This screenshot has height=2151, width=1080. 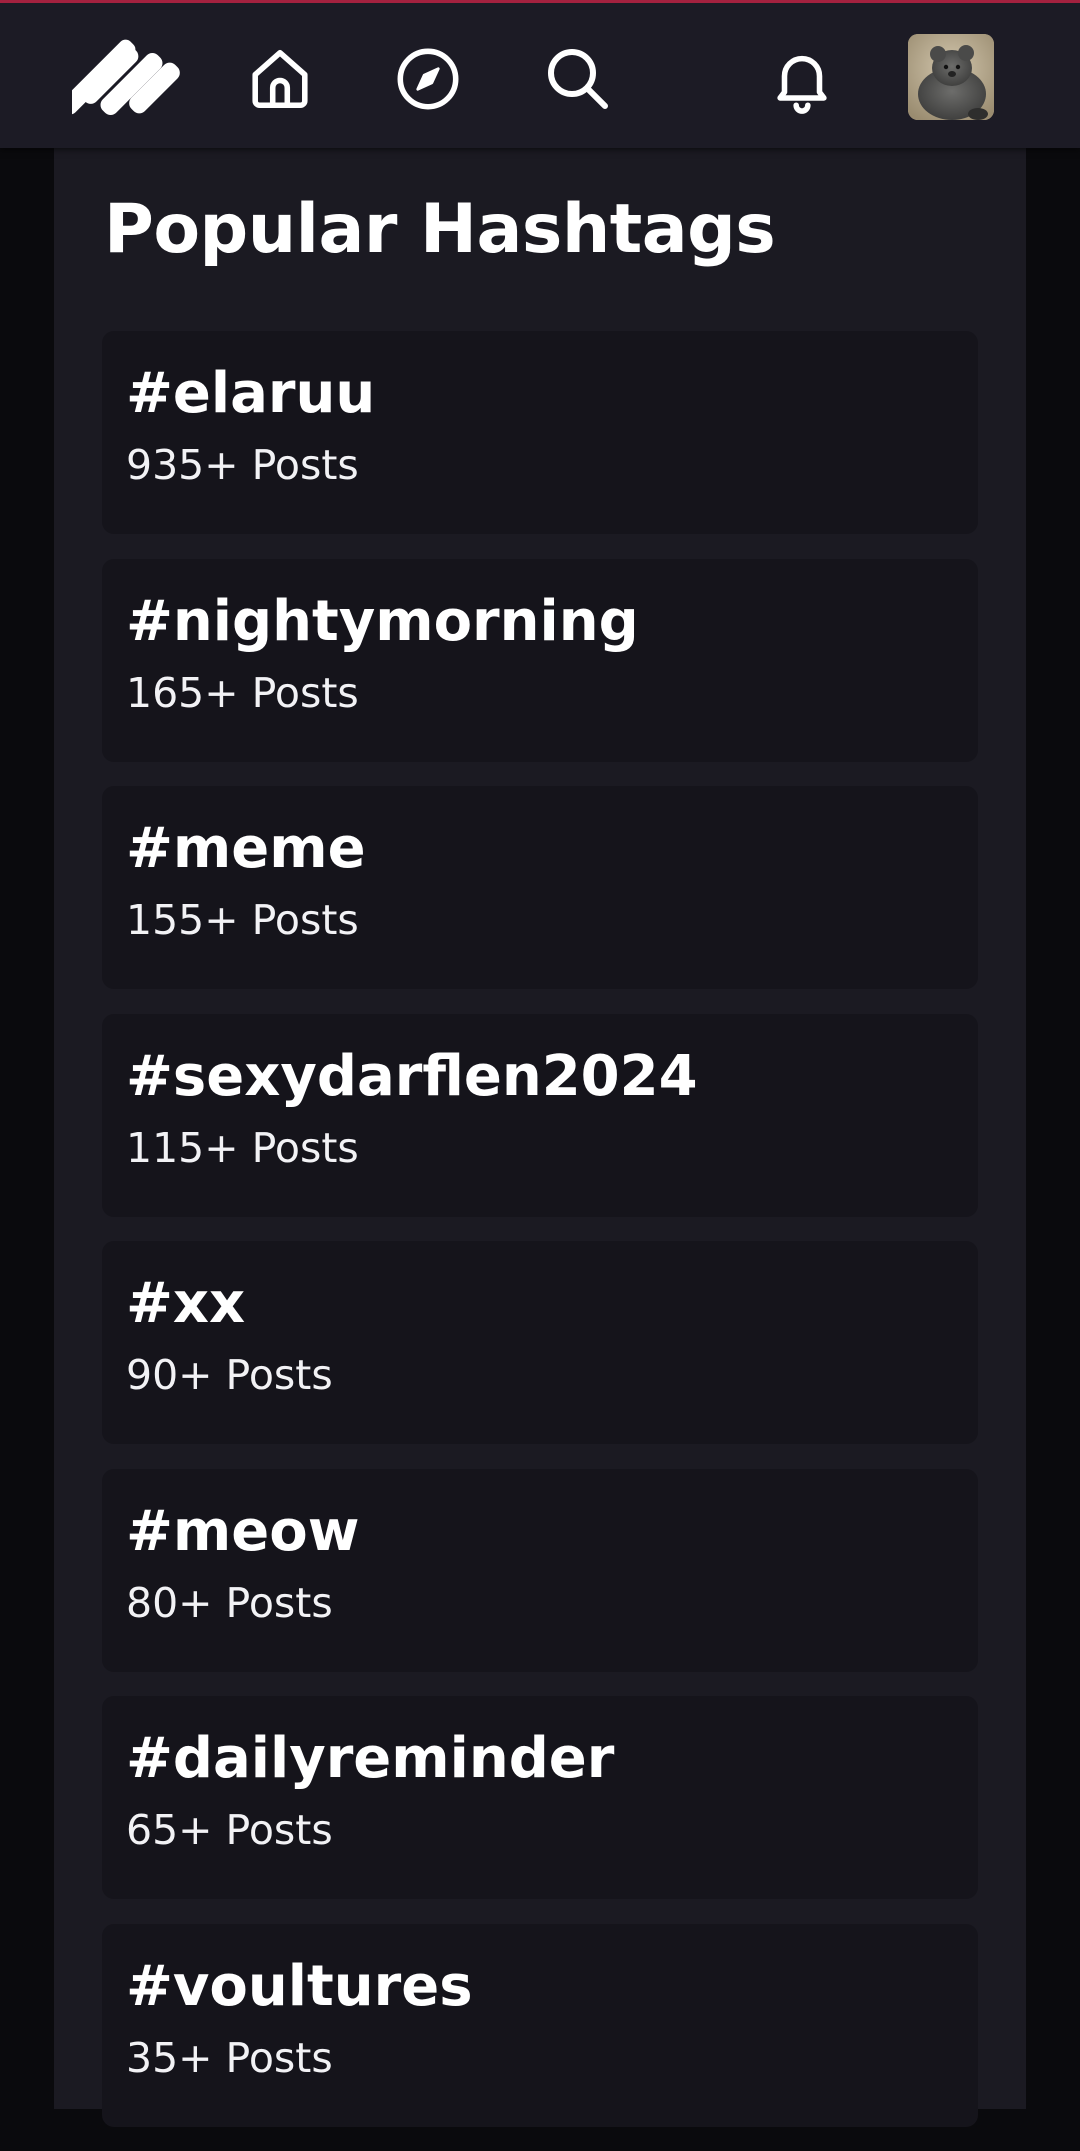 What do you see at coordinates (802, 79) in the screenshot?
I see `bell-icon` at bounding box center [802, 79].